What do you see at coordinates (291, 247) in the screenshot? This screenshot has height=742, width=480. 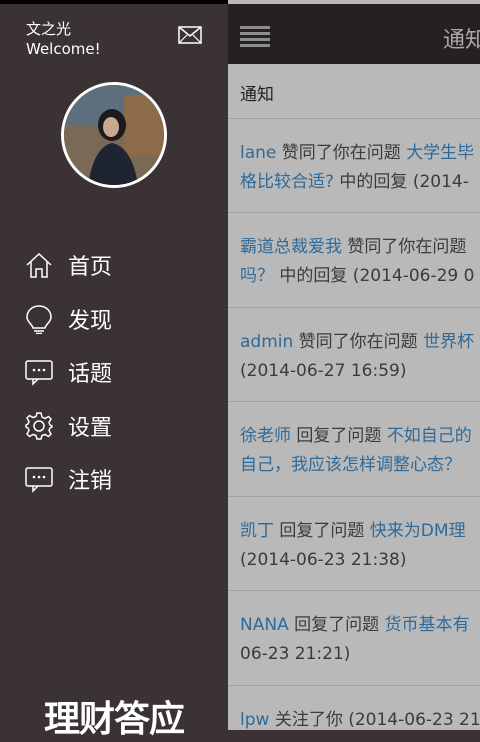 I see `feed-user: 霸道总裁爱我` at bounding box center [291, 247].